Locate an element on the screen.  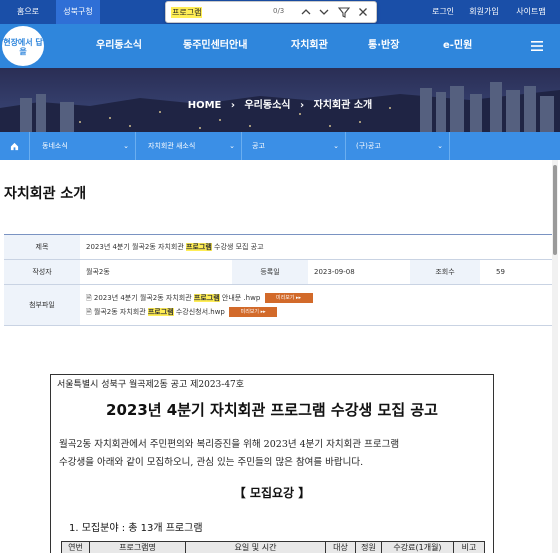
filter-icon is located at coordinates (344, 12).